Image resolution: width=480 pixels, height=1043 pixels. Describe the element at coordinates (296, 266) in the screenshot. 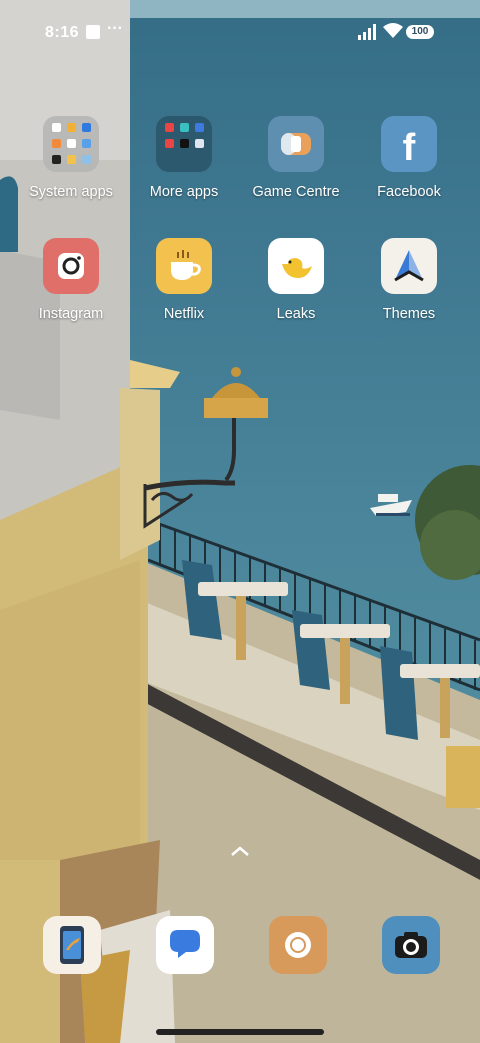

I see `leaks-icon` at that location.